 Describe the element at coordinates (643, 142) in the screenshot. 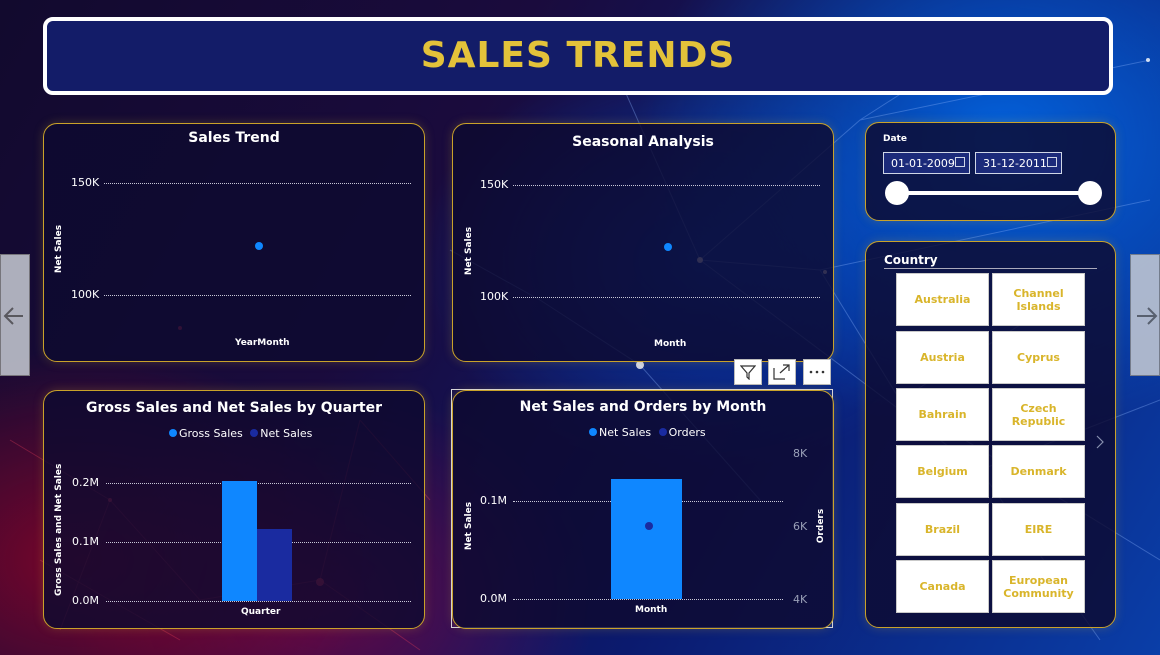

I see `seasonal-analysis-title: Seasonal Analysis` at that location.